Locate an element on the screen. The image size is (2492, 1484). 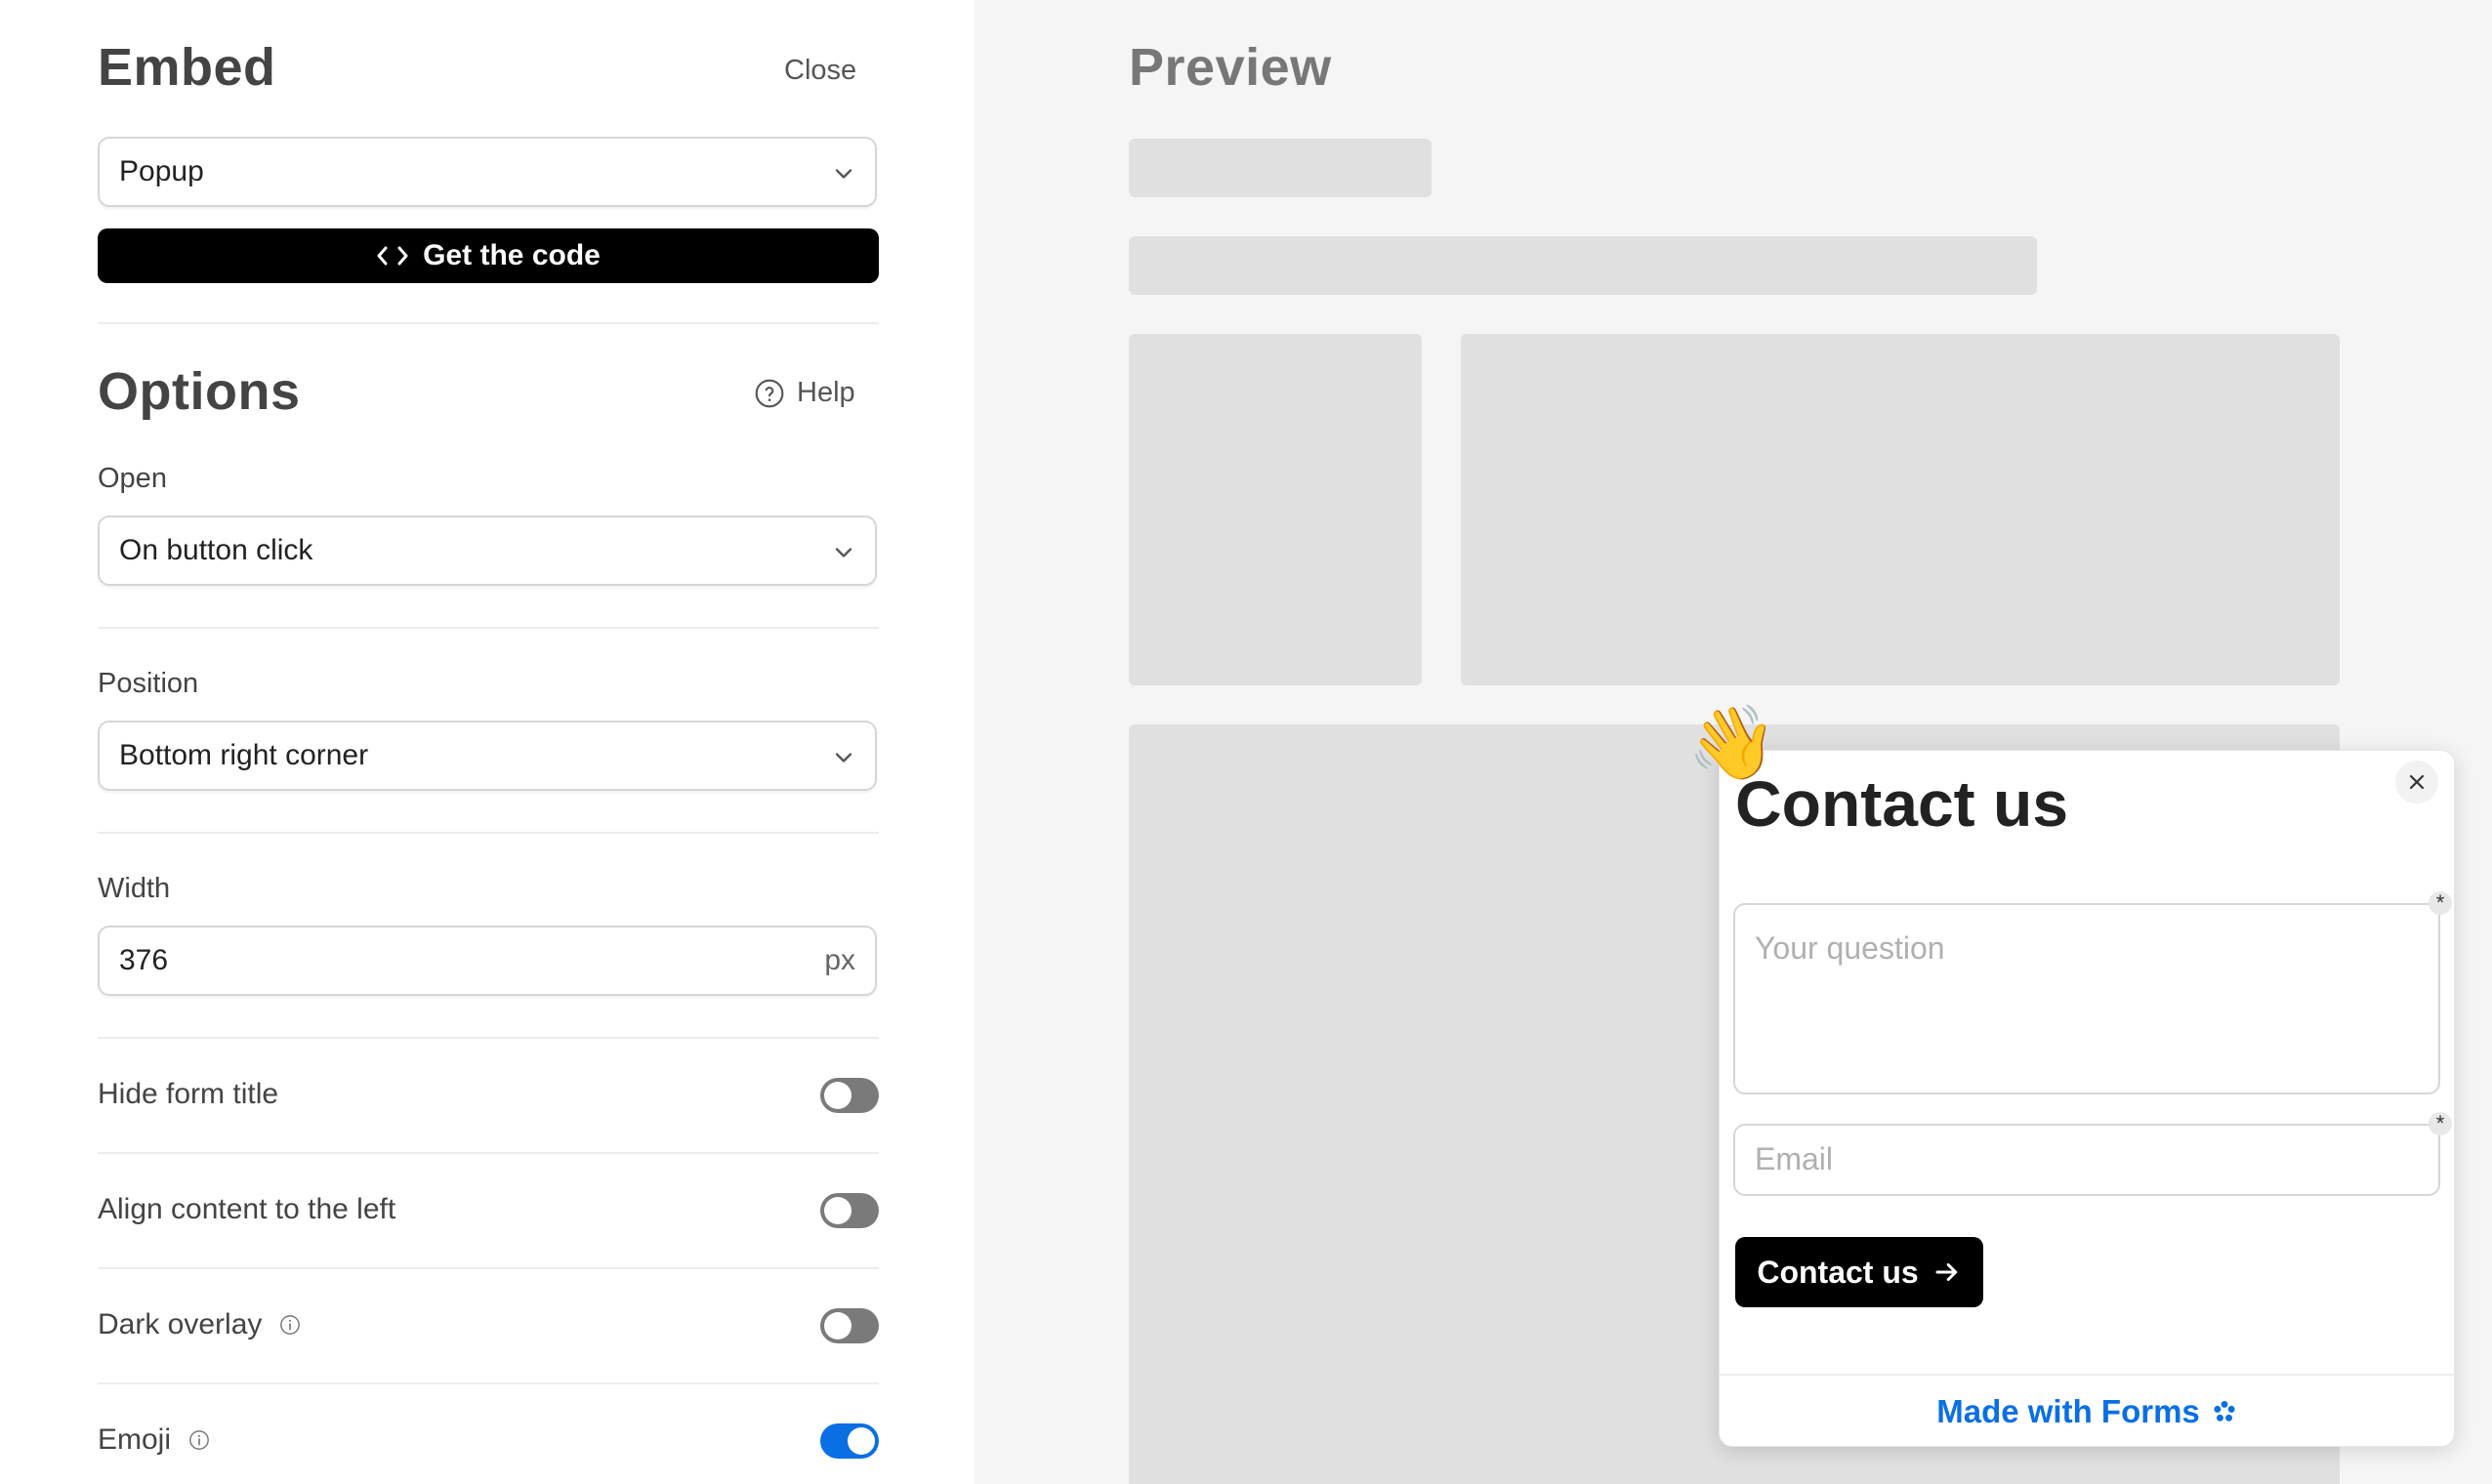
dark-overlay-toggle is located at coordinates (849, 1326).